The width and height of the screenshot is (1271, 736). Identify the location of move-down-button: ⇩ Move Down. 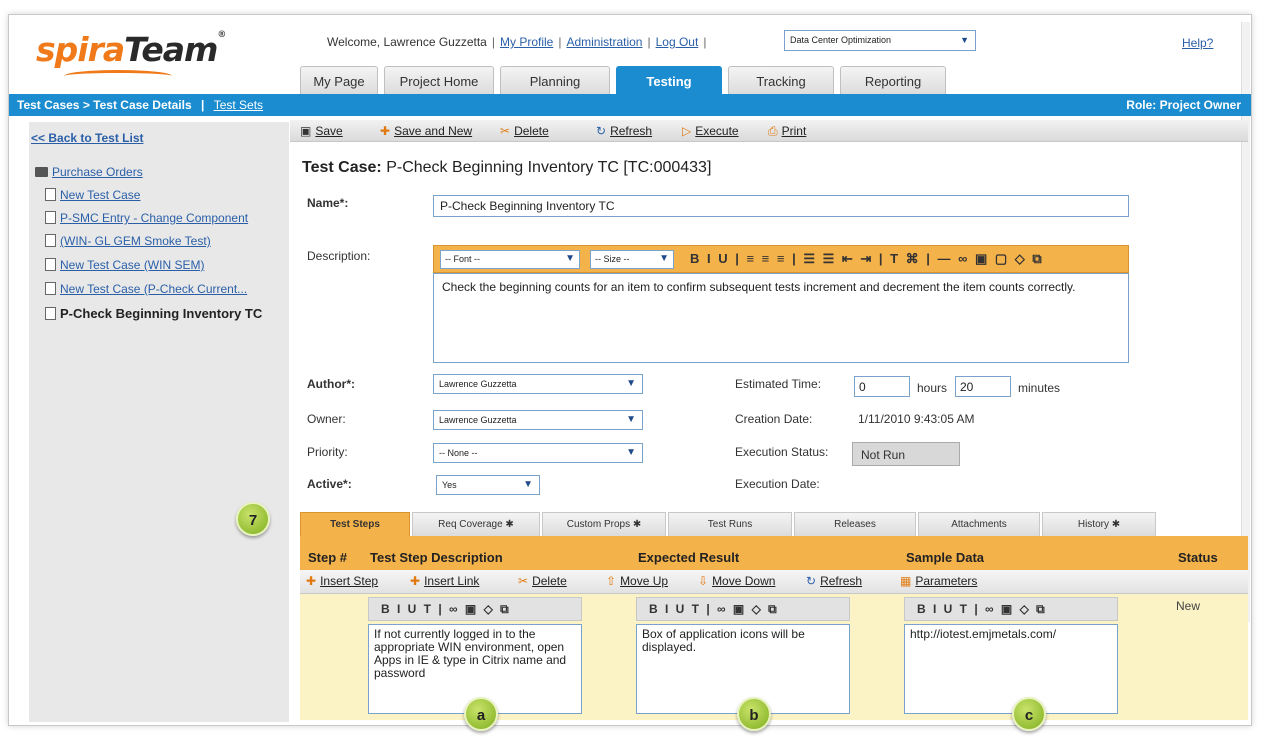
(736, 581).